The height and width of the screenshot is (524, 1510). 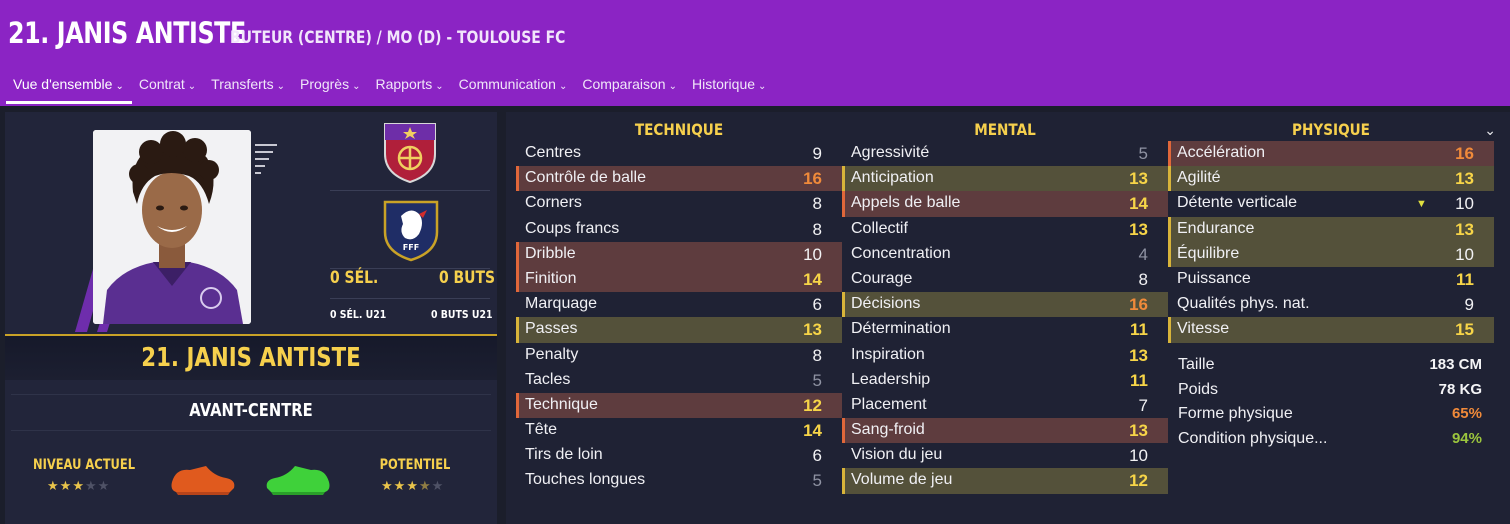 What do you see at coordinates (1216, 228) in the screenshot?
I see `attribute-name: Endurance` at bounding box center [1216, 228].